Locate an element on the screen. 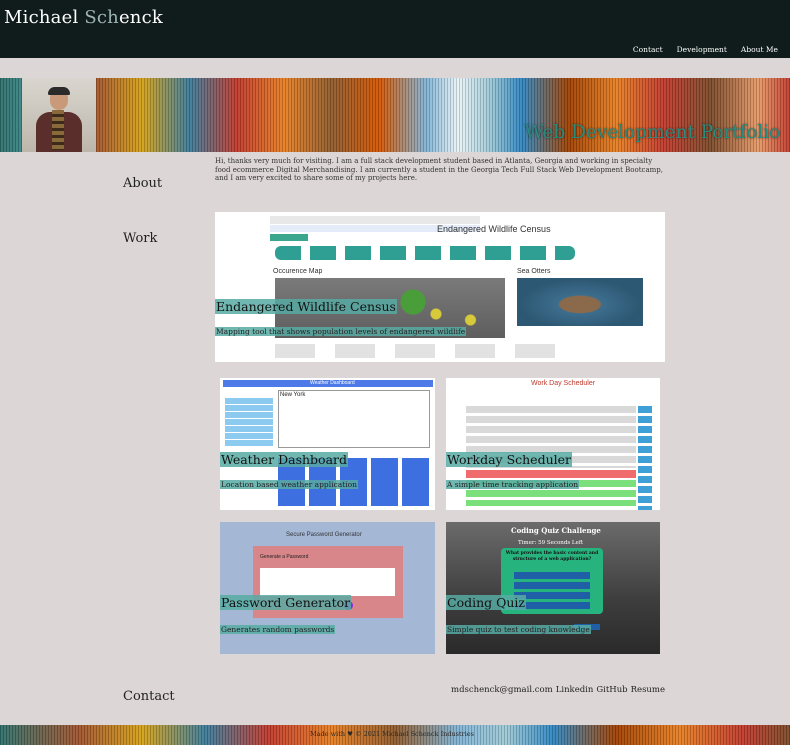  project-description: Location based weather application is located at coordinates (289, 484).